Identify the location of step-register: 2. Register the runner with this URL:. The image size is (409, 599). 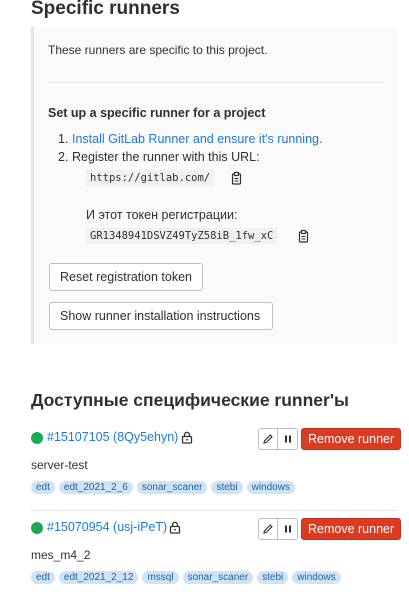
(159, 157).